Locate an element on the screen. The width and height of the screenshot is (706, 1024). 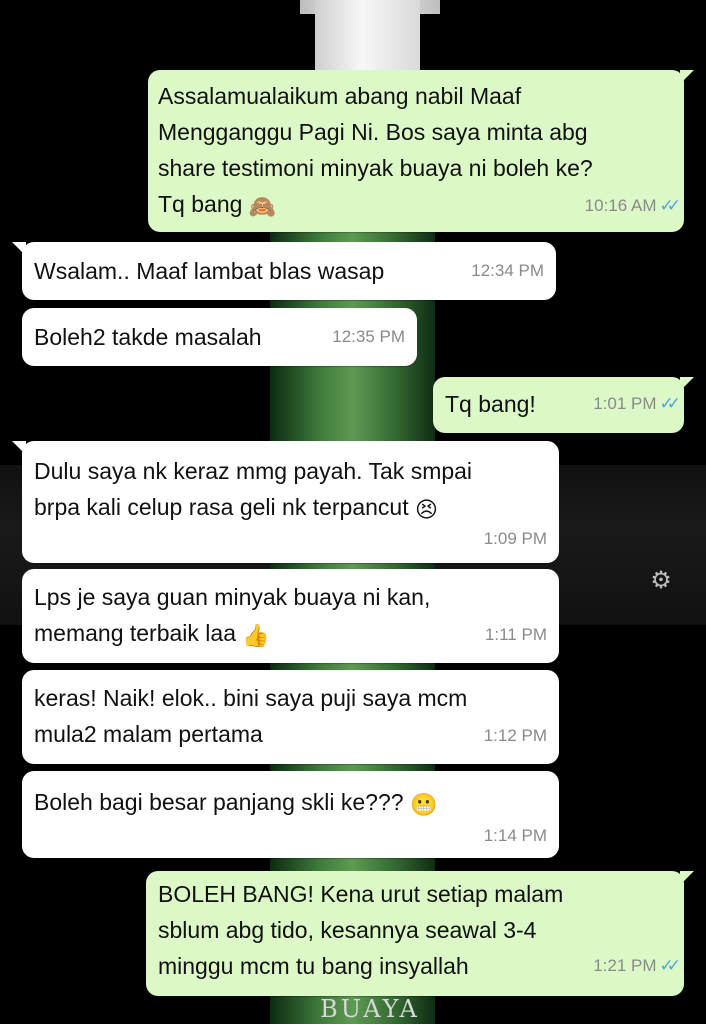
message-text: Boleh bagi besar panjang skli ke??? 😬 is located at coordinates (290, 803).